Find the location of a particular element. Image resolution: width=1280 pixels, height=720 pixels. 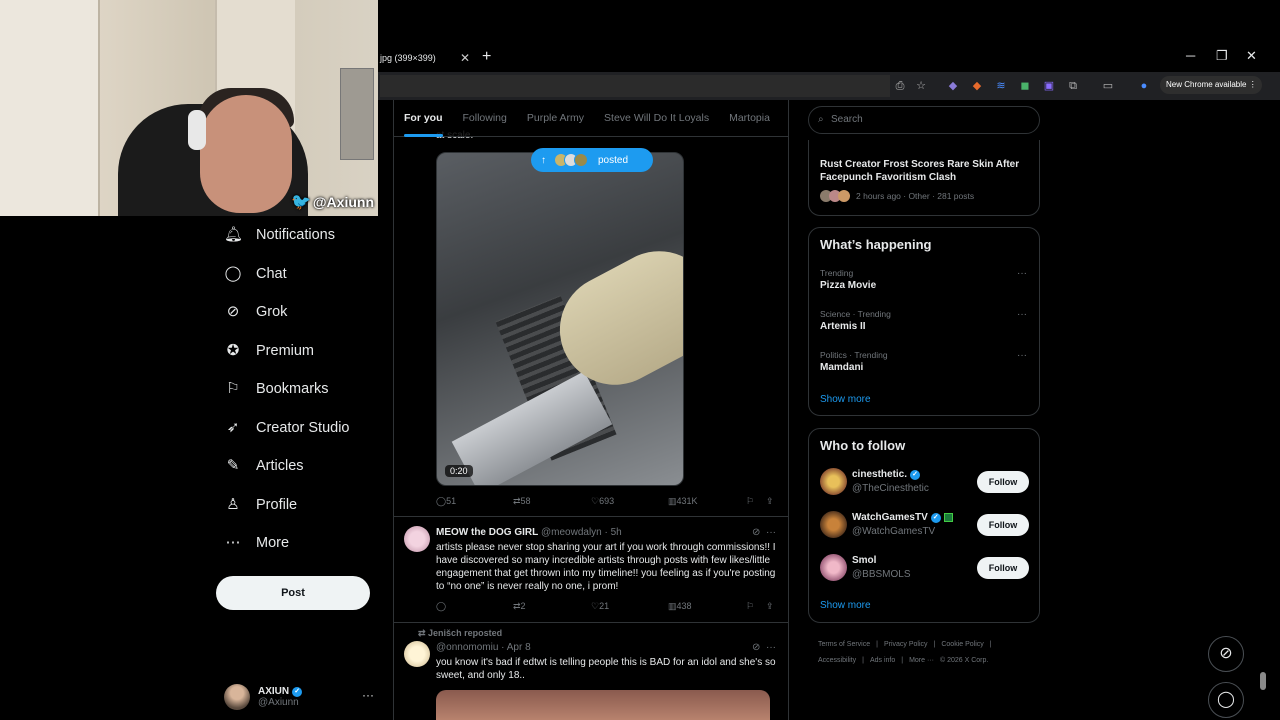

tab-purple-army: Purple Army is located at coordinates (555, 118).